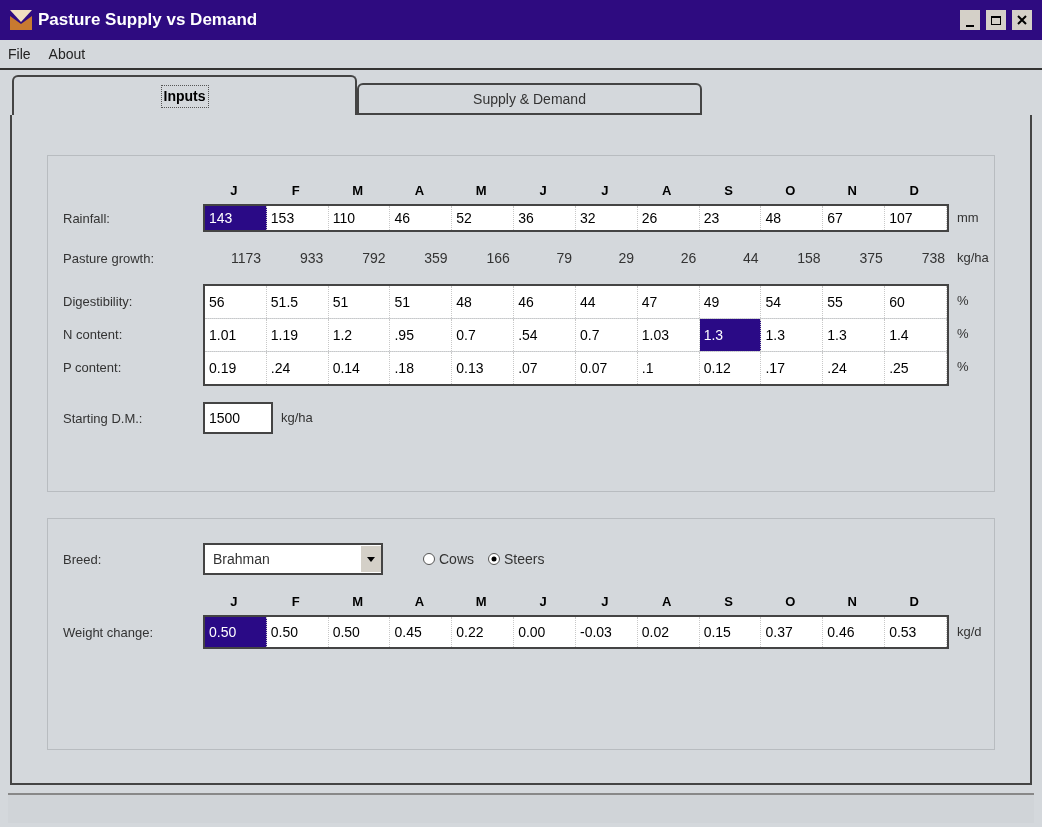  What do you see at coordinates (421, 368) in the screenshot?
I see `grid-cell: .18` at bounding box center [421, 368].